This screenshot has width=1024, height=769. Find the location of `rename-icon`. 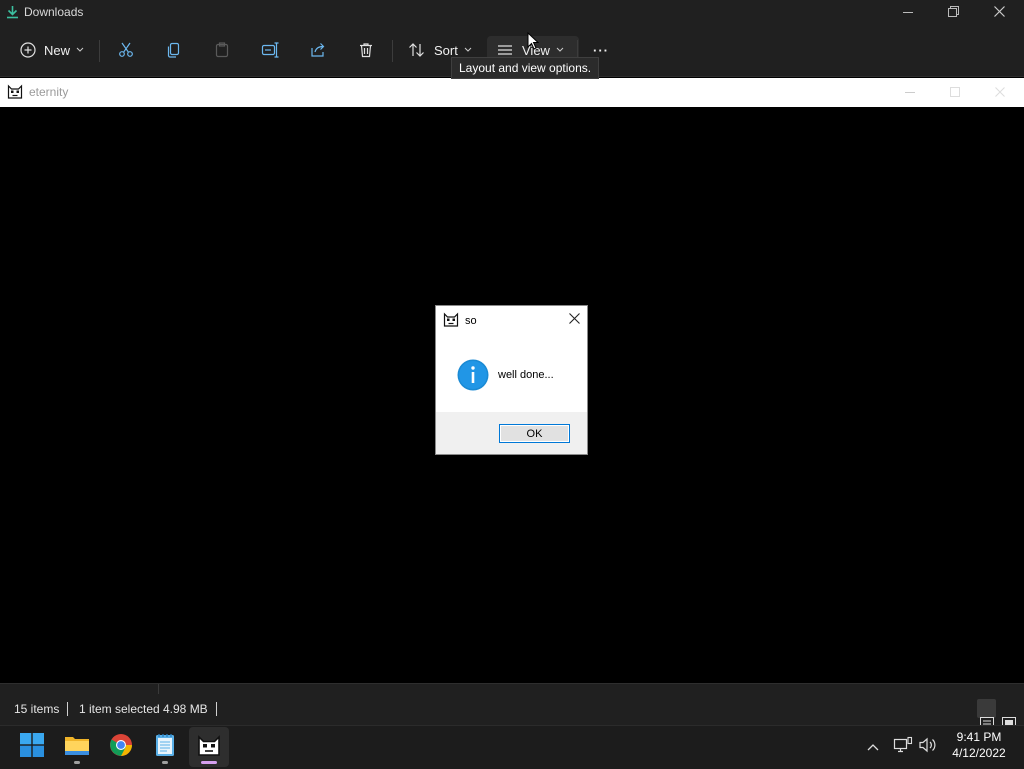

rename-icon is located at coordinates (270, 50).